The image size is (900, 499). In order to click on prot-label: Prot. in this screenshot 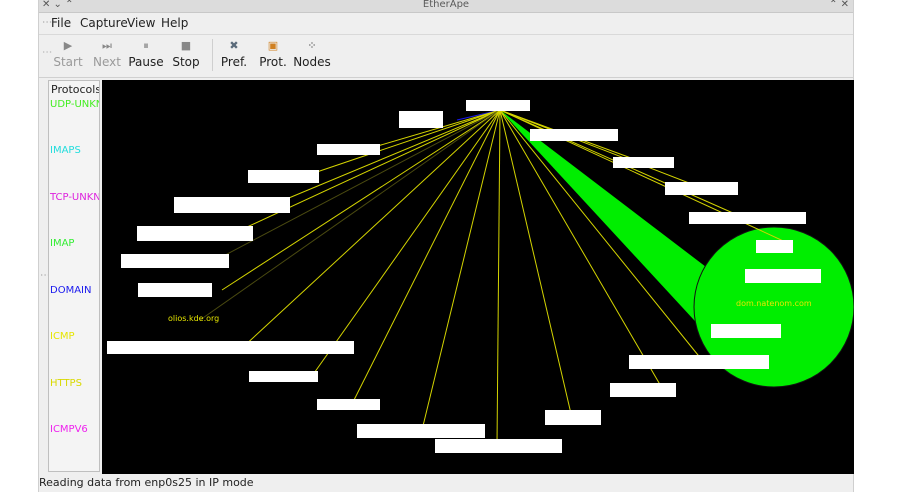, I will do `click(273, 62)`.